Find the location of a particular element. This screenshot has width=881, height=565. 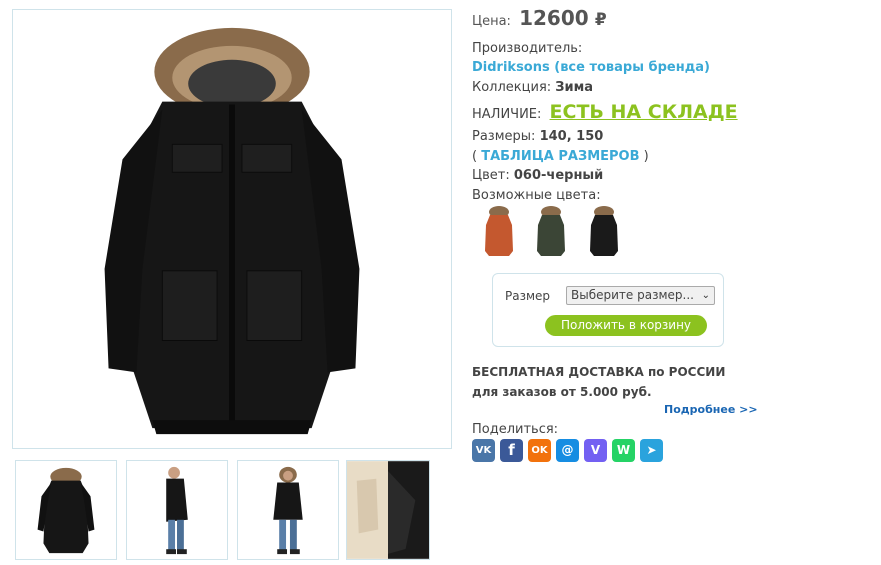

availability-row: НАЛИЧИЕ: ЕСТЬ НА СКЛАДЕ is located at coordinates (605, 112).